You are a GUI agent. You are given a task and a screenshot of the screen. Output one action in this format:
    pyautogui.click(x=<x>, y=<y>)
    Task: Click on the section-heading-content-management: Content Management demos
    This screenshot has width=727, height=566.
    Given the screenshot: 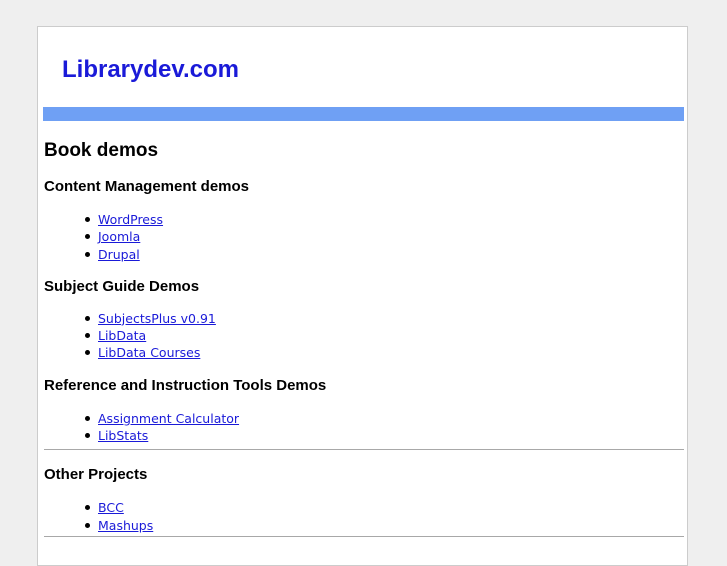 What is the action you would take?
    pyautogui.click(x=147, y=186)
    